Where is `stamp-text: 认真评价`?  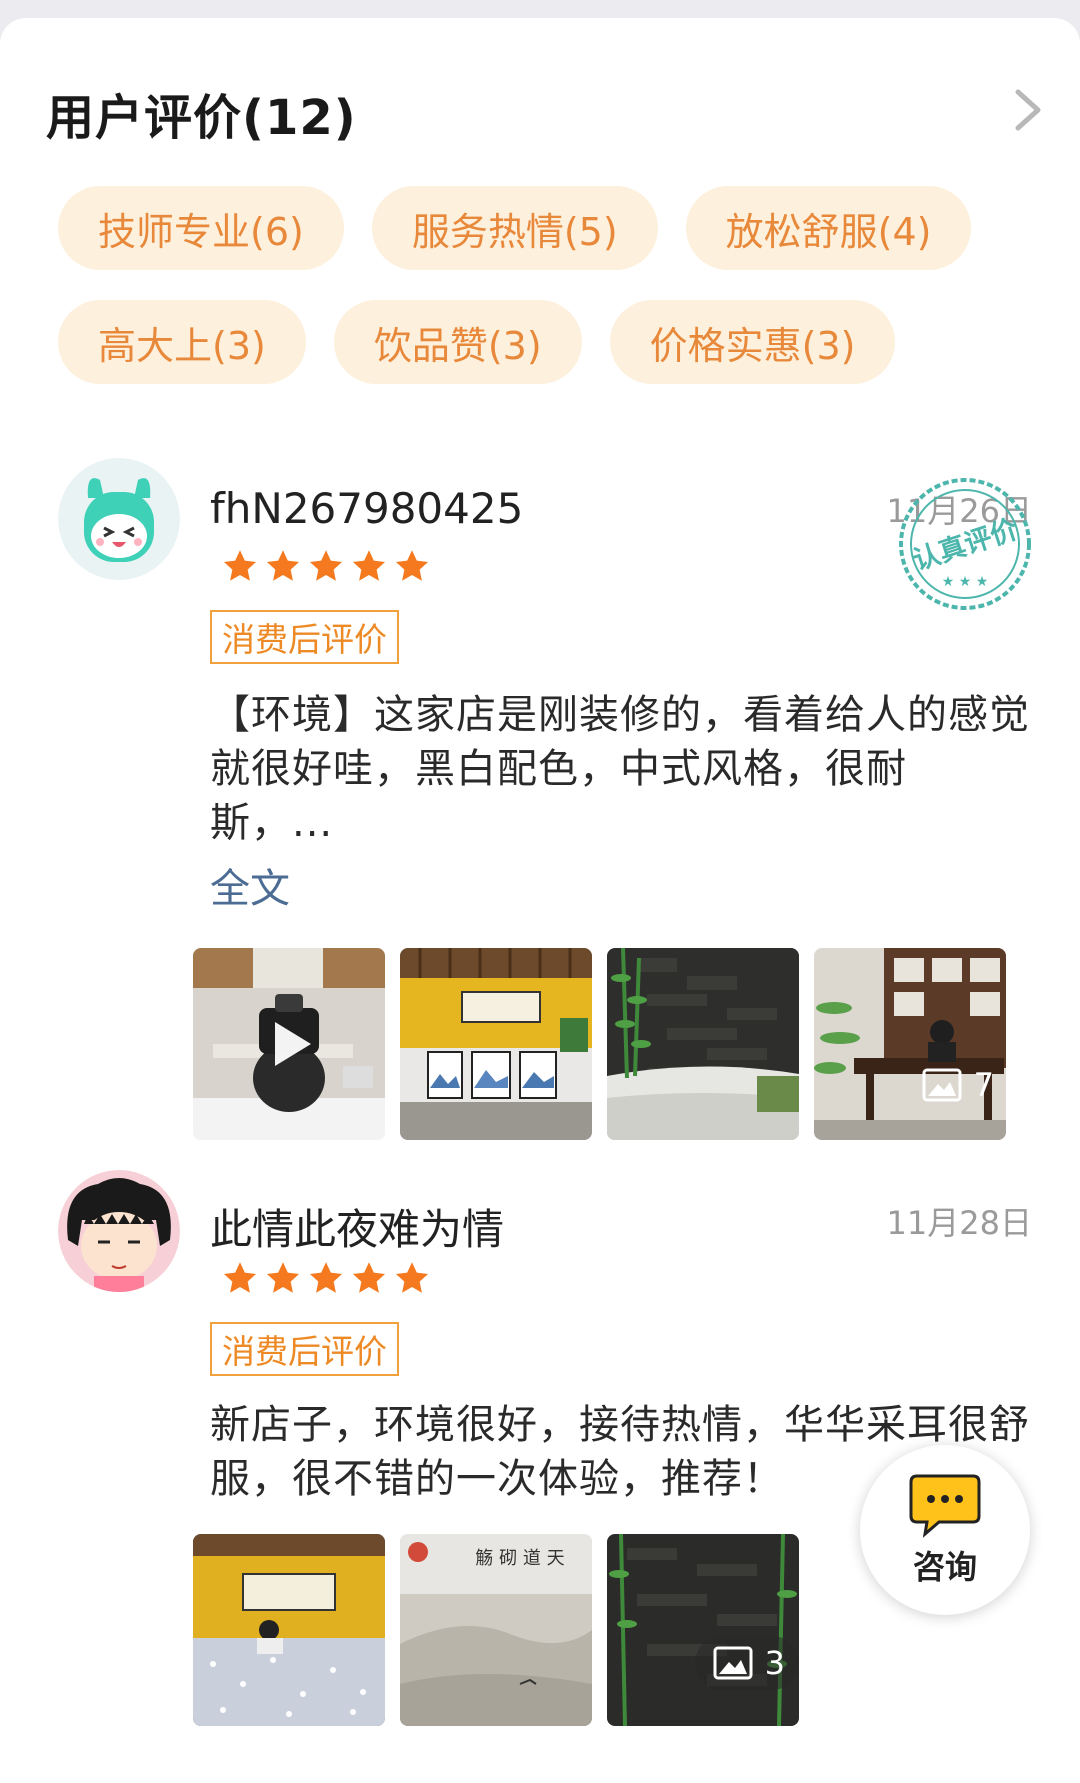
stamp-text: 认真评价 is located at coordinates (965, 545).